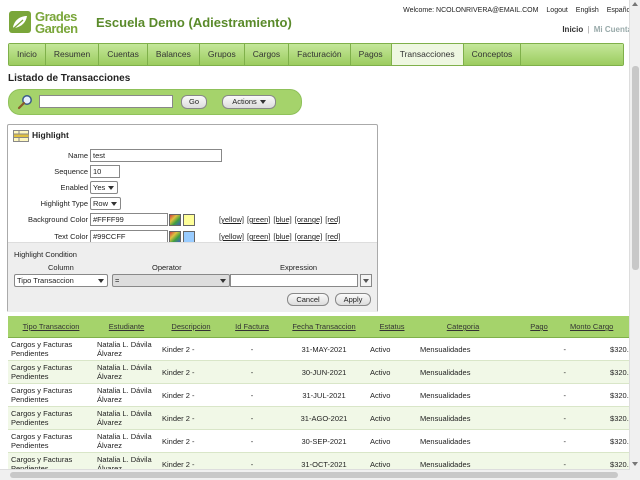  What do you see at coordinates (231, 236) in the screenshot?
I see `text-yellow-link: [yellow]` at bounding box center [231, 236].